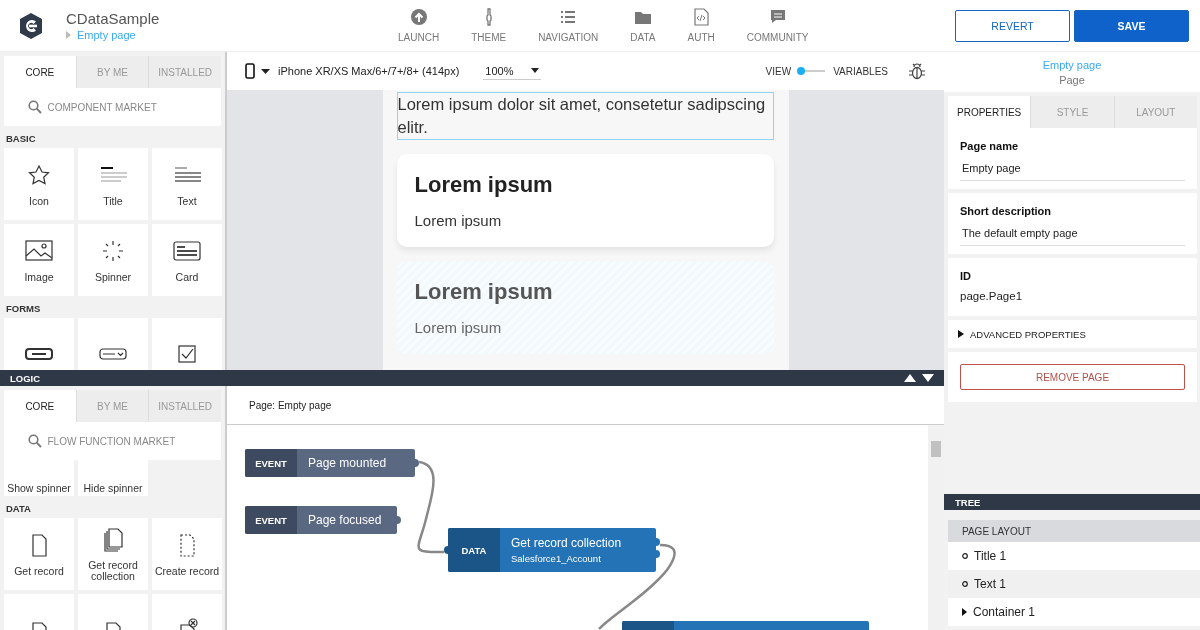 The height and width of the screenshot is (630, 1200). What do you see at coordinates (113, 260) in the screenshot?
I see `component-tile: Spinner` at bounding box center [113, 260].